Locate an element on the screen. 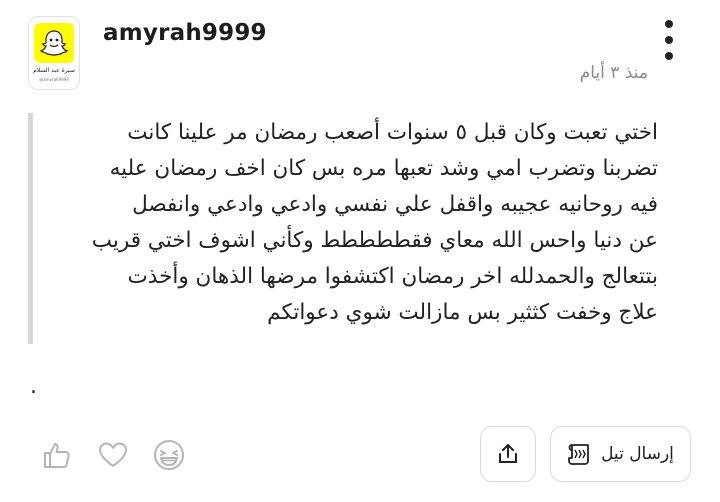  heart-icon is located at coordinates (113, 454).